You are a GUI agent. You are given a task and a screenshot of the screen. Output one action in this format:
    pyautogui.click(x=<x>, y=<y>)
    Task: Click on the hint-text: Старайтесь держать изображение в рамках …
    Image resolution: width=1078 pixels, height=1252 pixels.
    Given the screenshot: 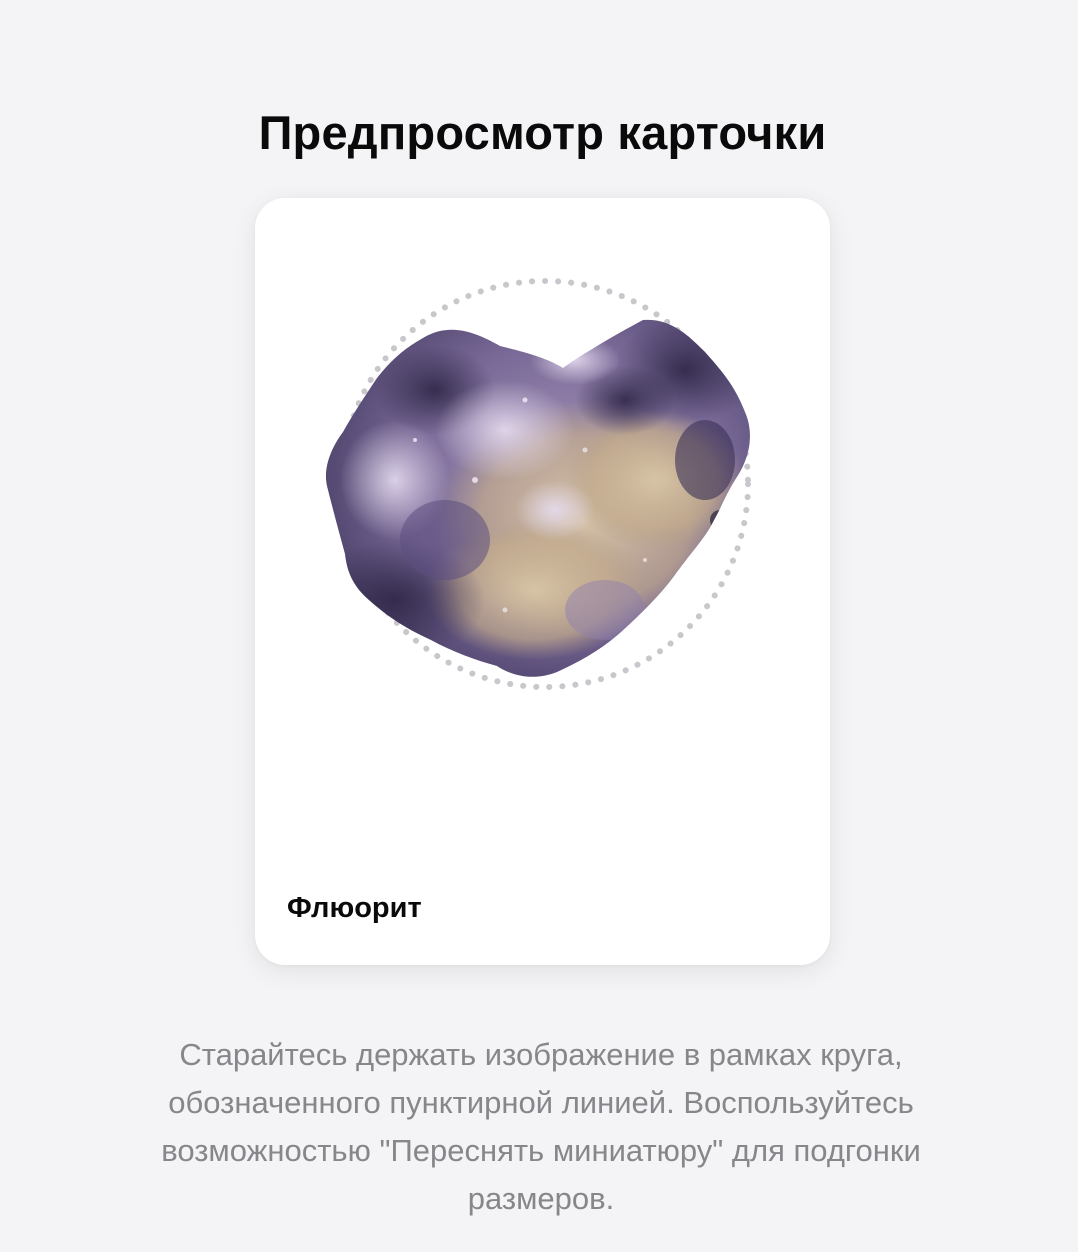 What is the action you would take?
    pyautogui.click(x=541, y=1126)
    